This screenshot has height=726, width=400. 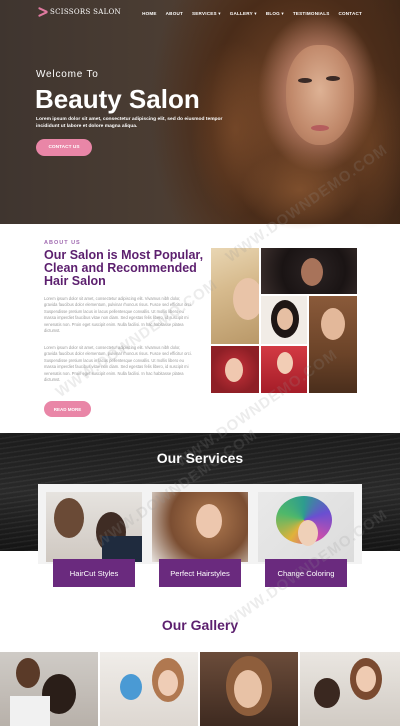 What do you see at coordinates (85, 12) in the screenshot?
I see `brand-name: SCISSORS SALON` at bounding box center [85, 12].